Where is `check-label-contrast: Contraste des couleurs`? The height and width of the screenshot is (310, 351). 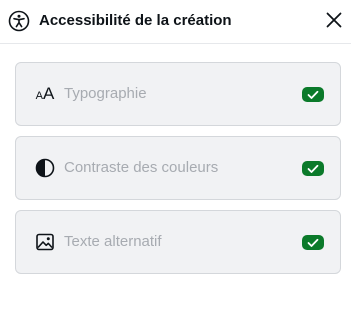
check-label-contrast: Contraste des couleurs is located at coordinates (141, 167).